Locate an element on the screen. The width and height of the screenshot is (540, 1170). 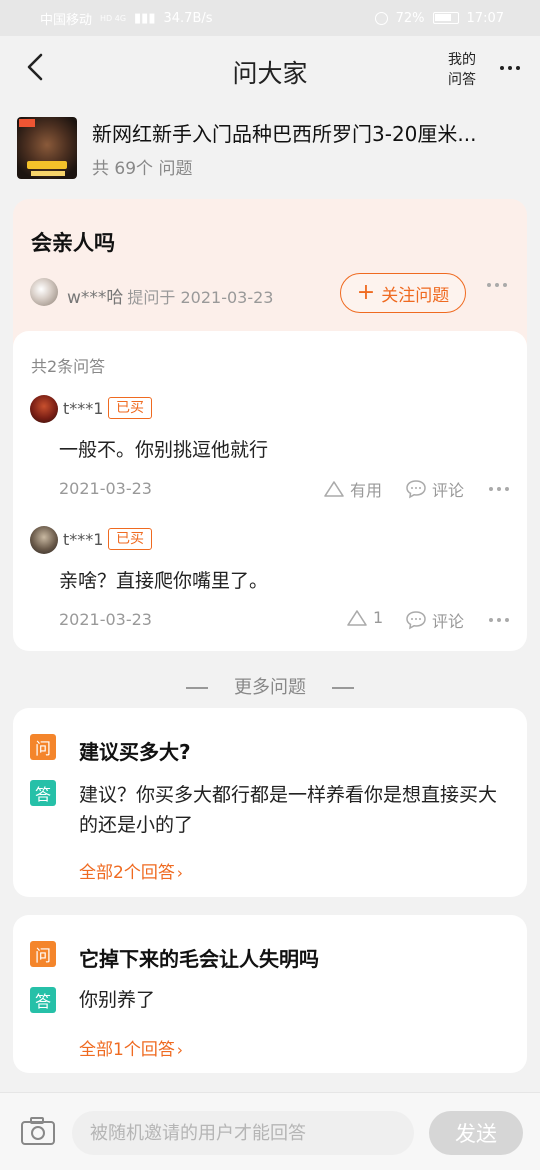
question-card: 会亲人吗 w***哈 提问于 2021-03-23 + 关注问题 is located at coordinates (270, 274).